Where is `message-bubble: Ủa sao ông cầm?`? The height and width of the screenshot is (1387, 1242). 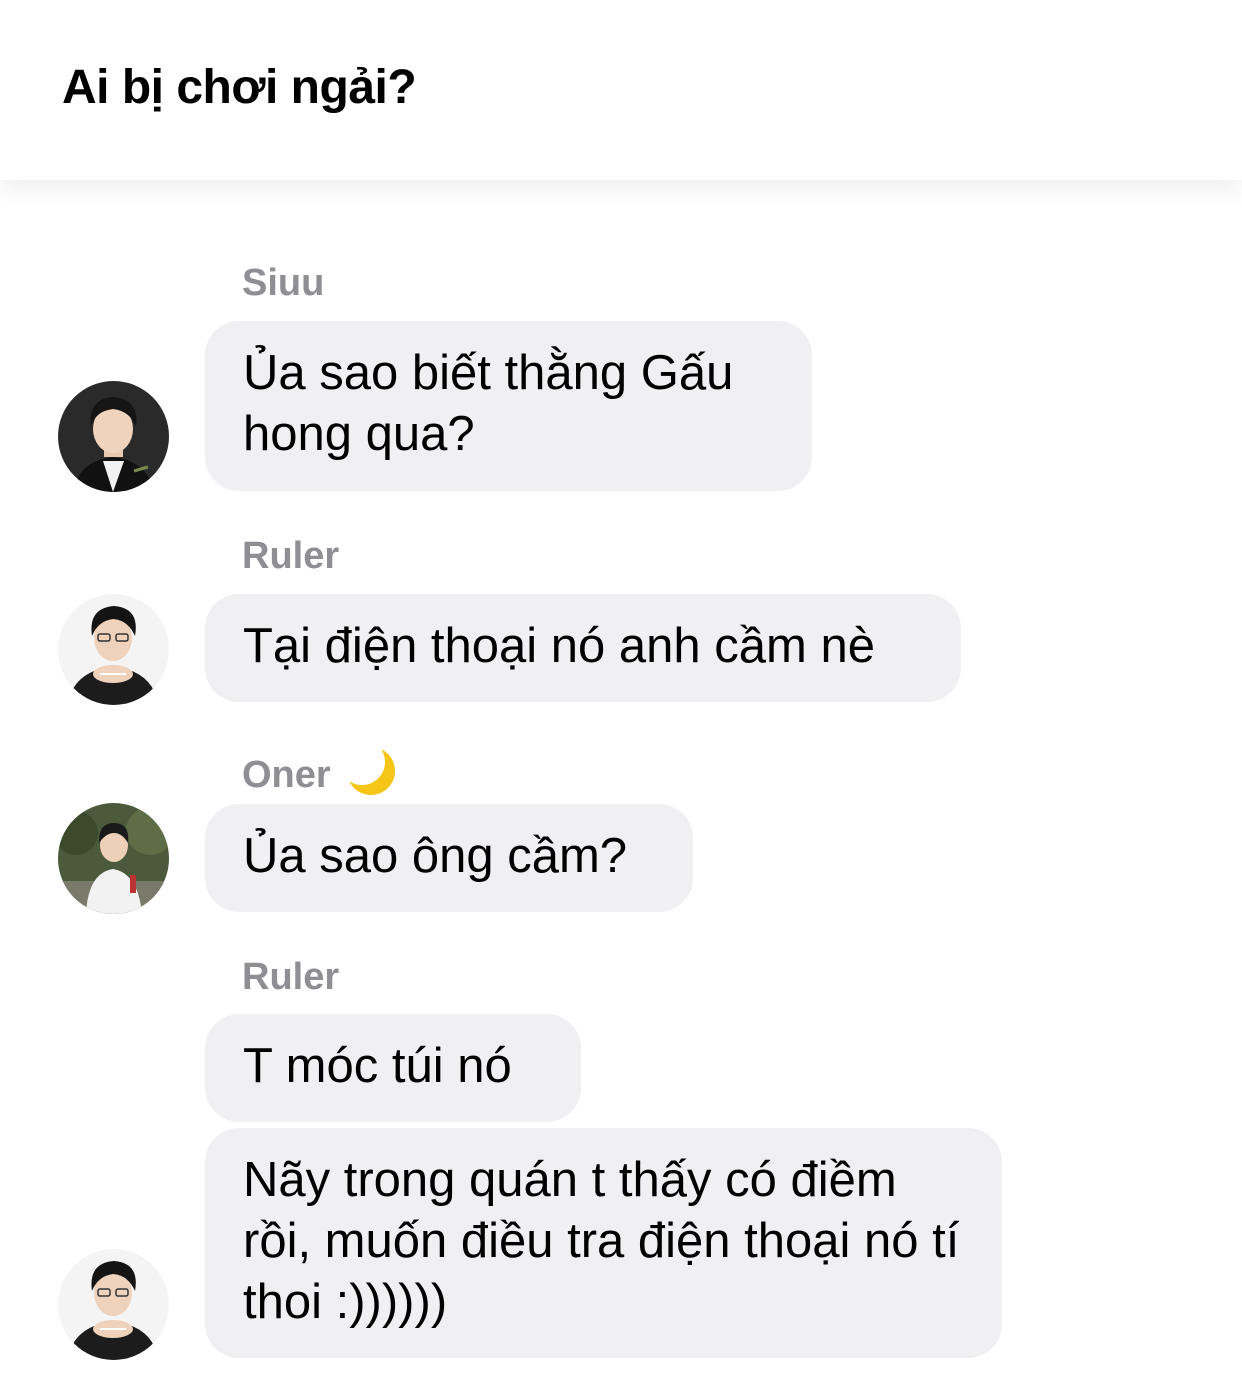 message-bubble: Ủa sao ông cầm? is located at coordinates (449, 858).